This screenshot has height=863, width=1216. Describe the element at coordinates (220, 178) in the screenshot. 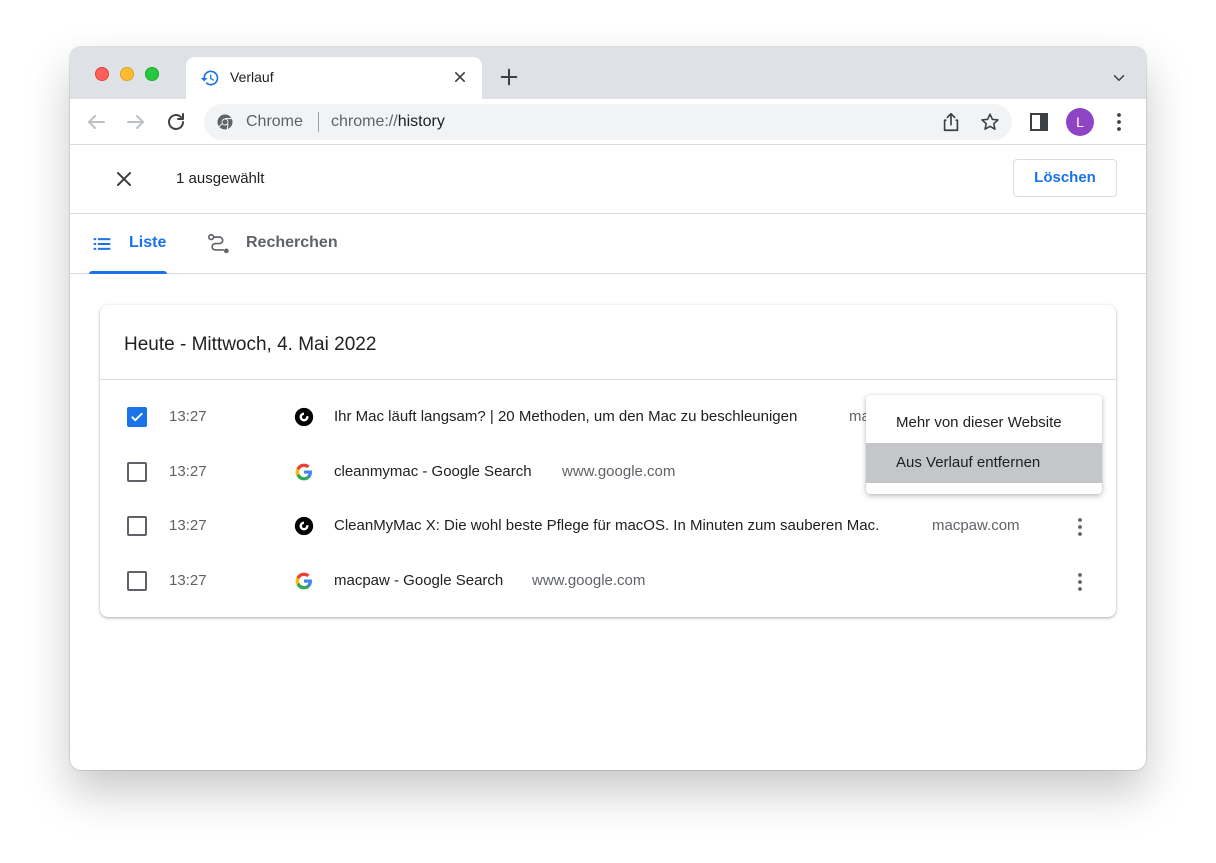

I see `selection-count: 1 ausgewählt` at that location.